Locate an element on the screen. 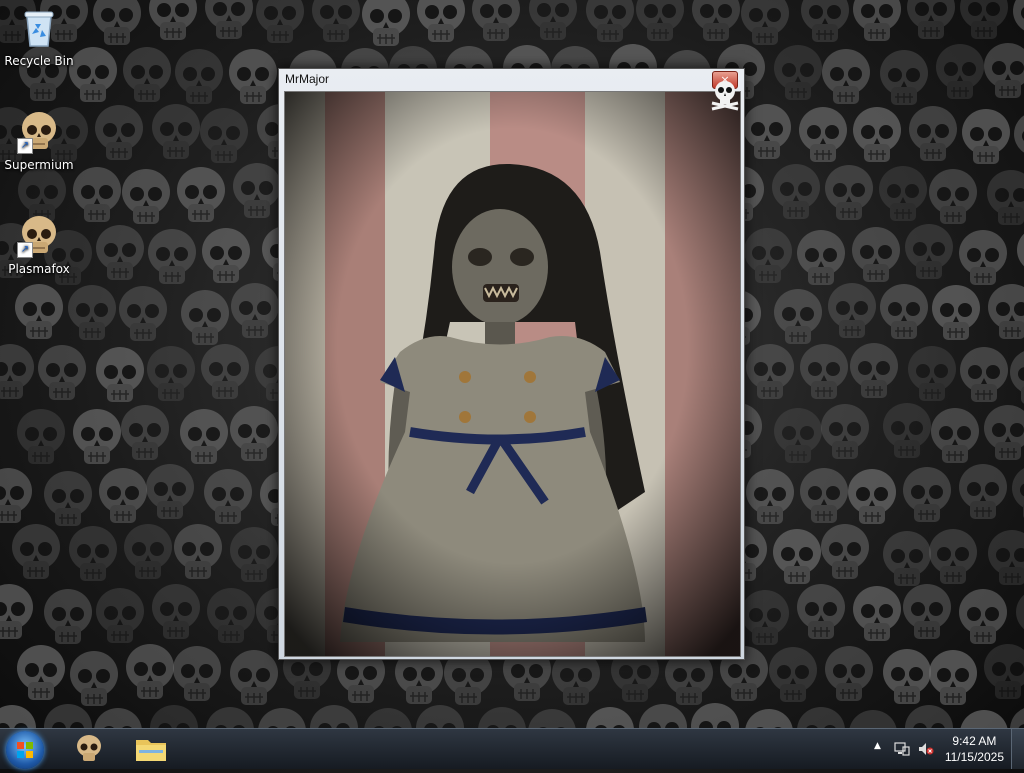 This screenshot has height=773, width=1024. clock: 9:42 AM 11/15/2025 is located at coordinates (974, 749).